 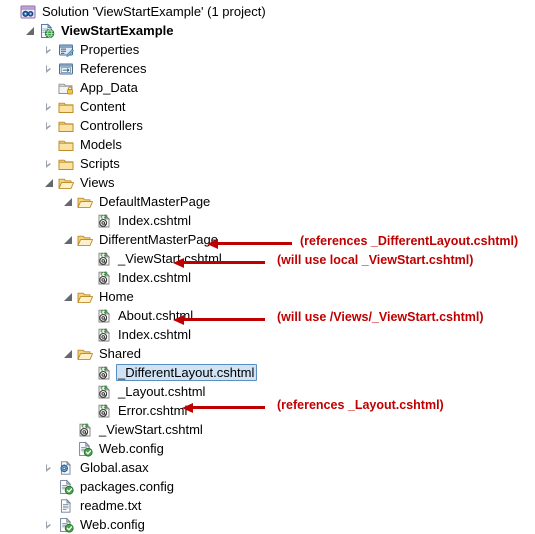 I want to click on tree-item-label: _DifferentLayout.cshtml, so click(x=187, y=372).